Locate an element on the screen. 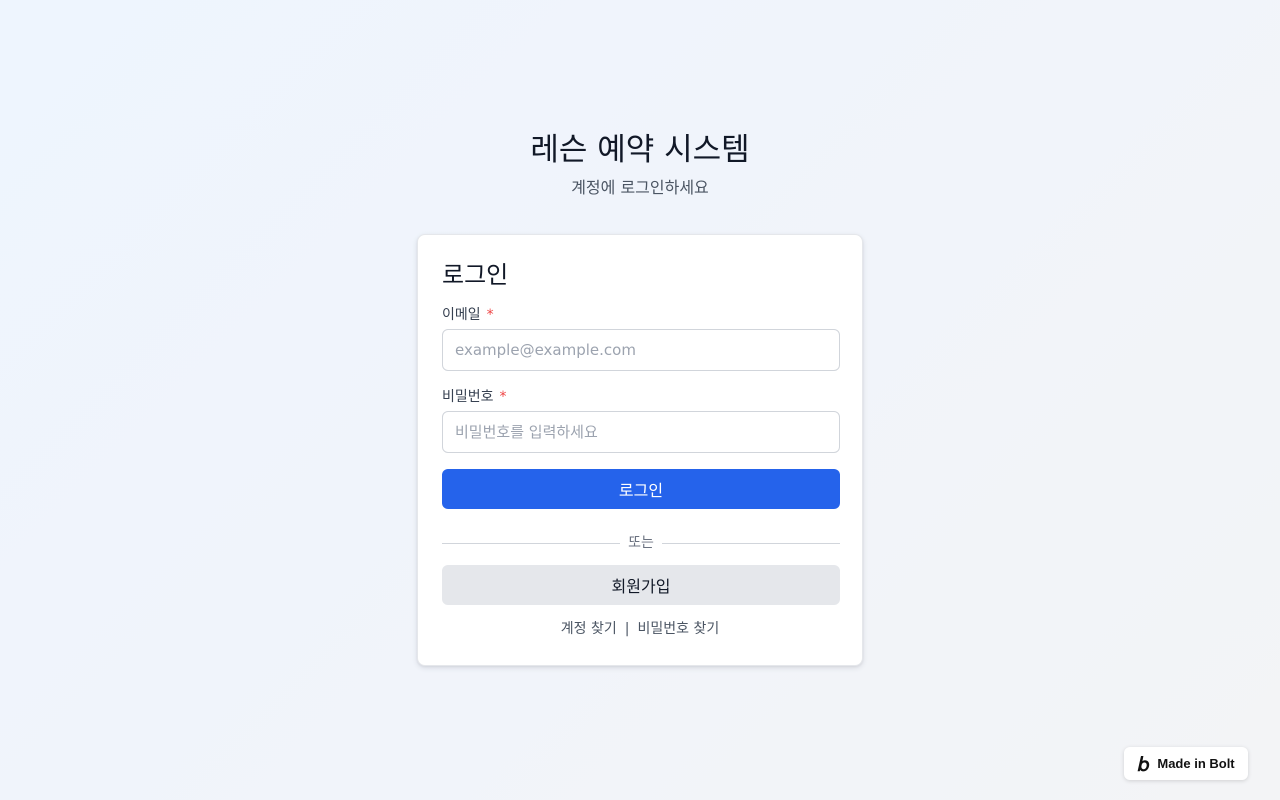 The image size is (1280, 800). password-required-mark: * is located at coordinates (503, 397).